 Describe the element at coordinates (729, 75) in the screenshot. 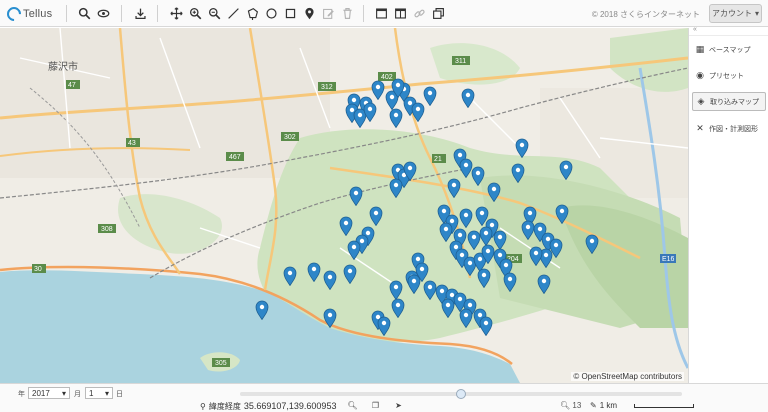

I see `panel-item-preset: ◉ プリセット` at that location.